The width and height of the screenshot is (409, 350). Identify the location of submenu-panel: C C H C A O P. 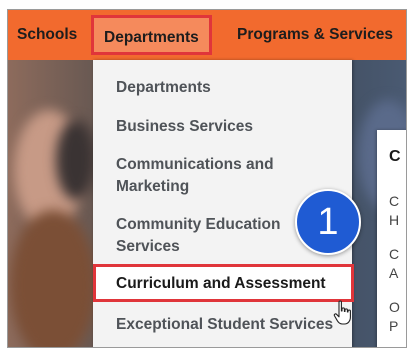
(391, 238).